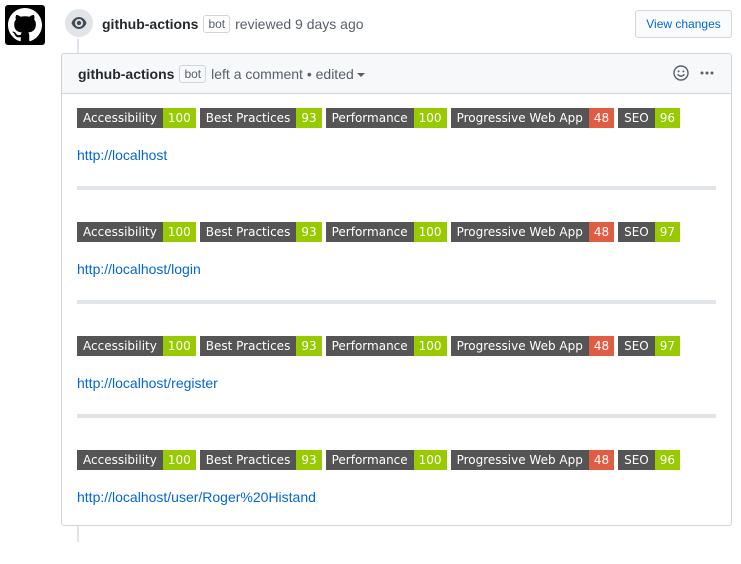  I want to click on review-event-badge, so click(79, 23).